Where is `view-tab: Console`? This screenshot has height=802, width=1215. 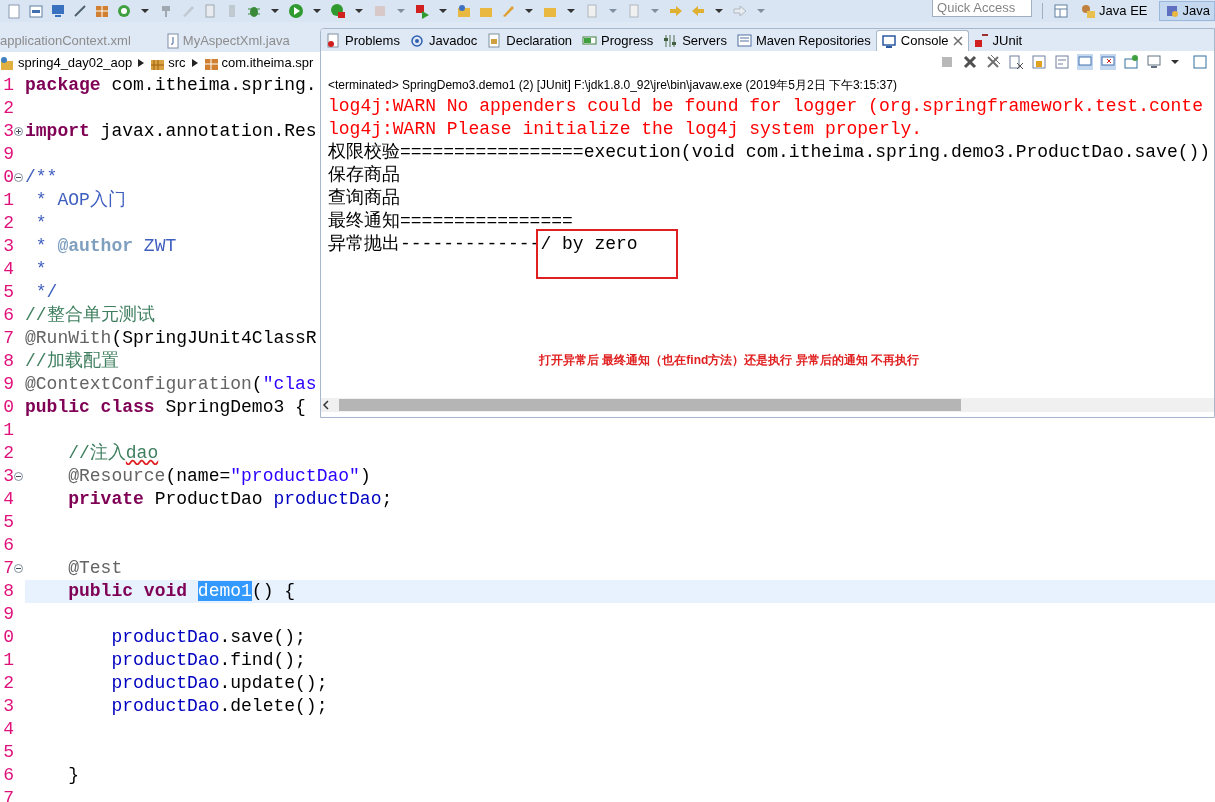 view-tab: Console is located at coordinates (922, 40).